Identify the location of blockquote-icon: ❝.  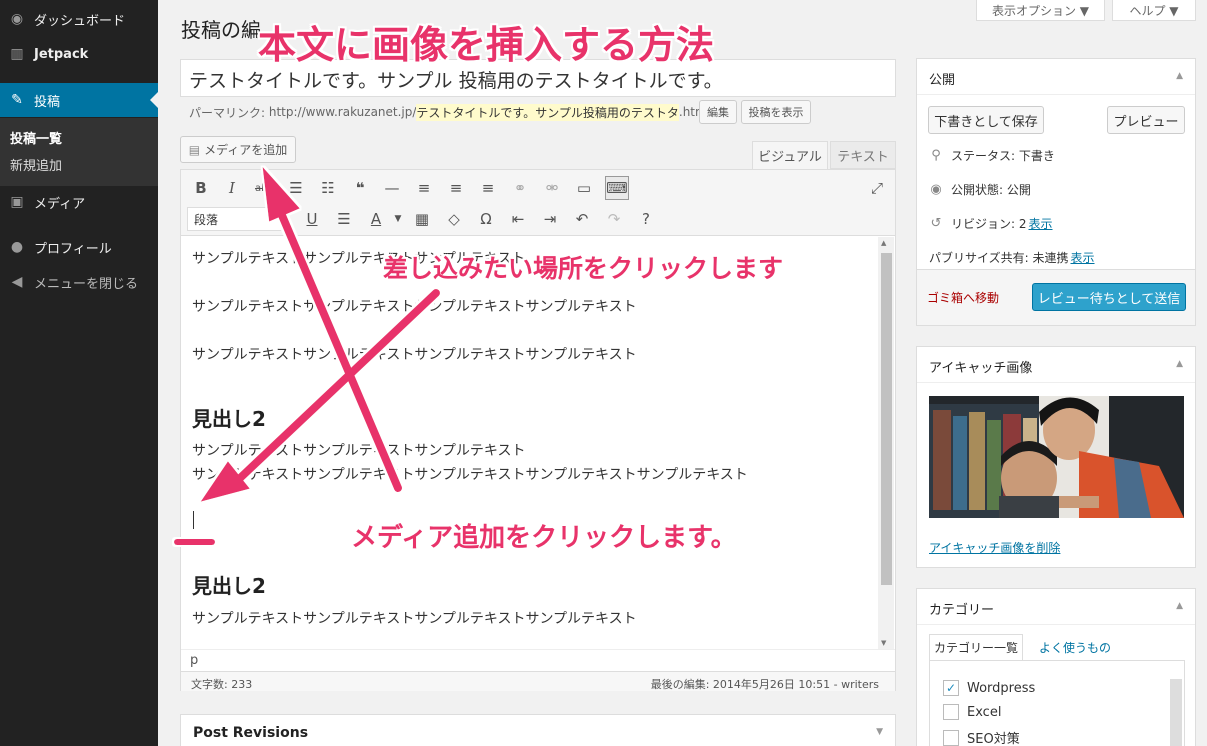
(360, 188).